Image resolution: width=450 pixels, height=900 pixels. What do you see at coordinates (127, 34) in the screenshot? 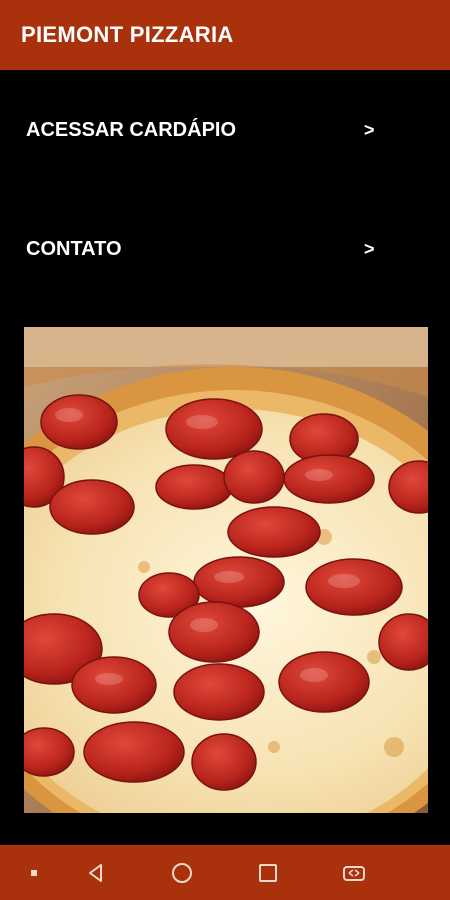
I see `app-title: PIEMONT PIZZARIA` at bounding box center [127, 34].